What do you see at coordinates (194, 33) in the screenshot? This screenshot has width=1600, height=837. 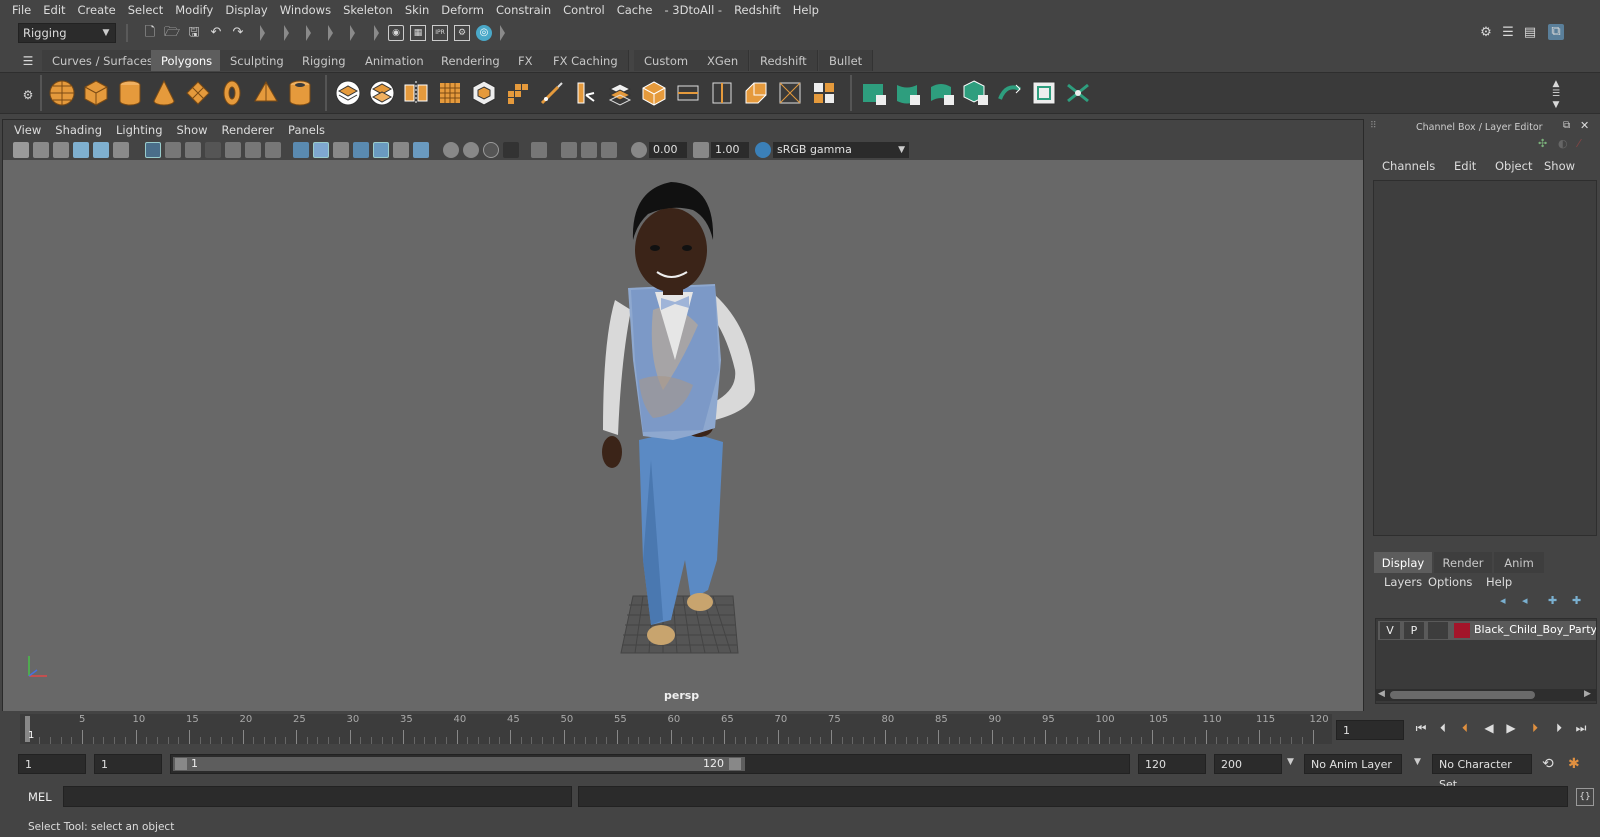 I see `save-scene-icon: 🖫` at bounding box center [194, 33].